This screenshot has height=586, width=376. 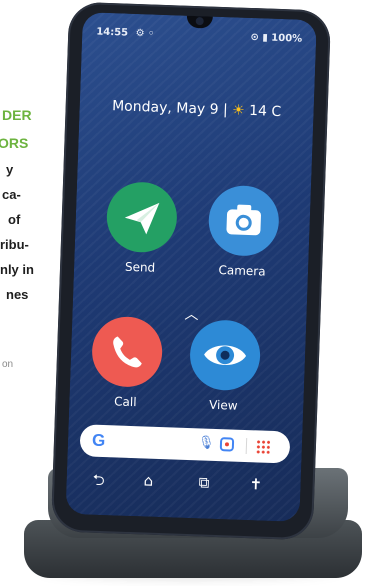 I want to click on google-search-bar: G 🎙, so click(x=185, y=444).